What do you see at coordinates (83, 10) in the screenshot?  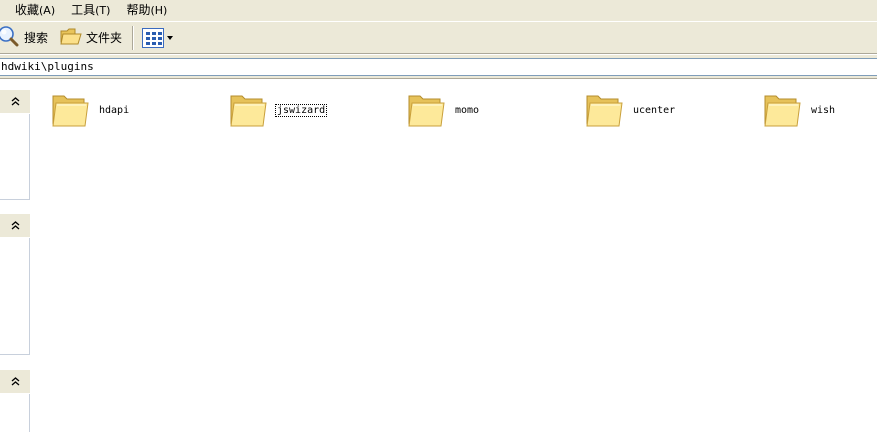 I see `menu-tools-label: 工具` at bounding box center [83, 10].